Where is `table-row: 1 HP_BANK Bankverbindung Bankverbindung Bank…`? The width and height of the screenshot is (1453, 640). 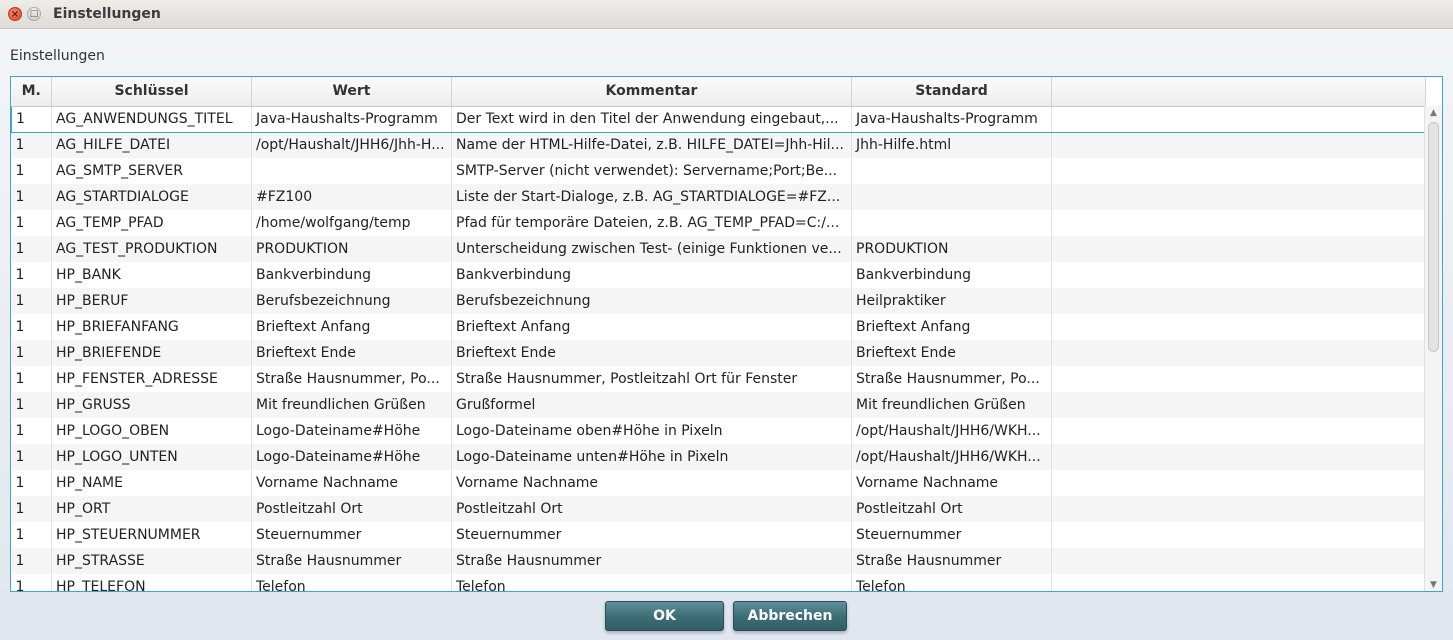
table-row: 1 HP_BANK Bankverbindung Bankverbindung Bank… is located at coordinates (718, 275).